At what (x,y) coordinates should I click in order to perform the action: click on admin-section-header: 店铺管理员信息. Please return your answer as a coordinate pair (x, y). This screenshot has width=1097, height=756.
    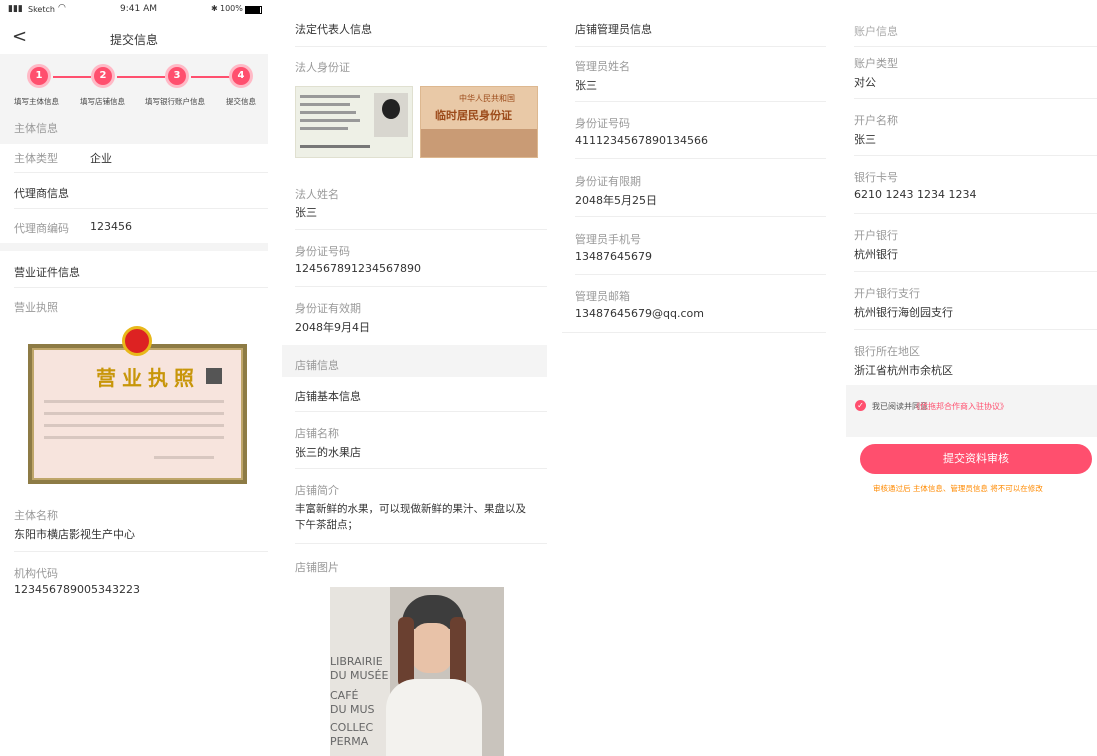
    Looking at the image, I should click on (613, 29).